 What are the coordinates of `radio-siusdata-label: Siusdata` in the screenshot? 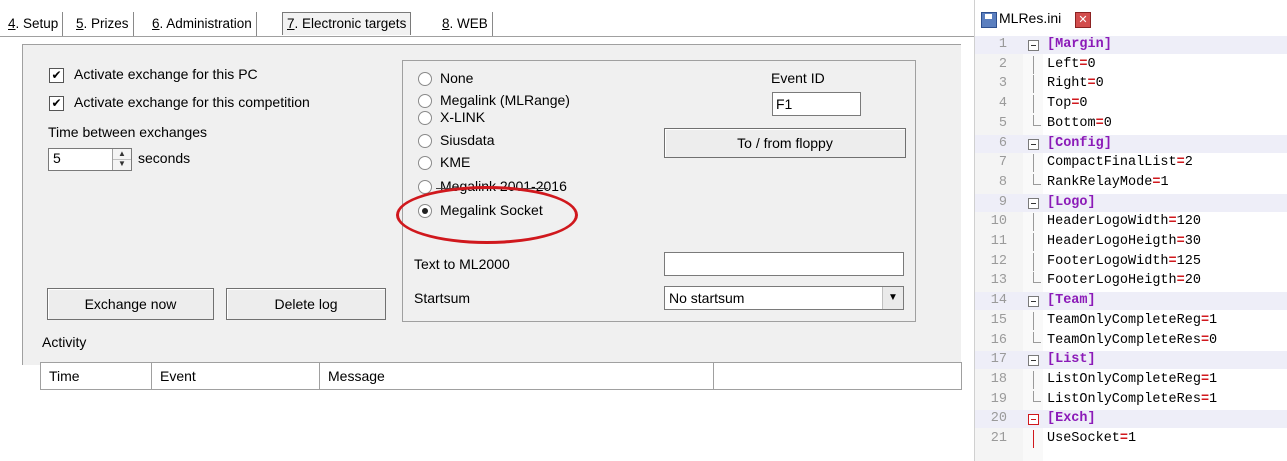 It's located at (467, 140).